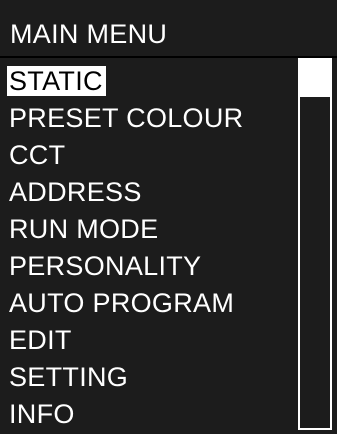 Image resolution: width=337 pixels, height=434 pixels. I want to click on menu-item-label: CCT, so click(37, 155).